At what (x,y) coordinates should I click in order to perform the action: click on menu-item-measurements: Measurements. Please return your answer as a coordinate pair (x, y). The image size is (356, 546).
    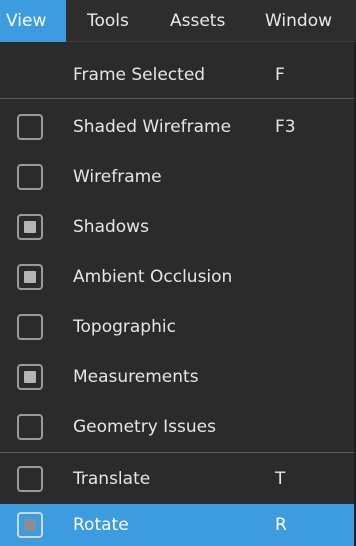
    Looking at the image, I should click on (178, 377).